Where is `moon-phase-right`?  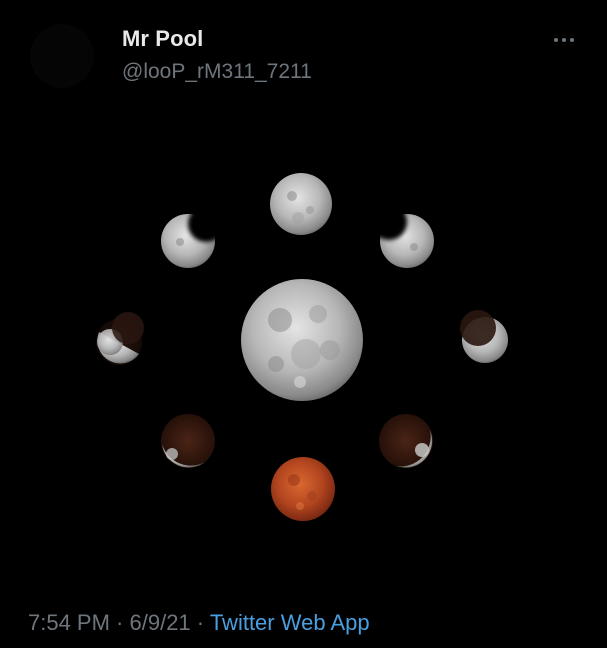
moon-phase-right is located at coordinates (484, 336).